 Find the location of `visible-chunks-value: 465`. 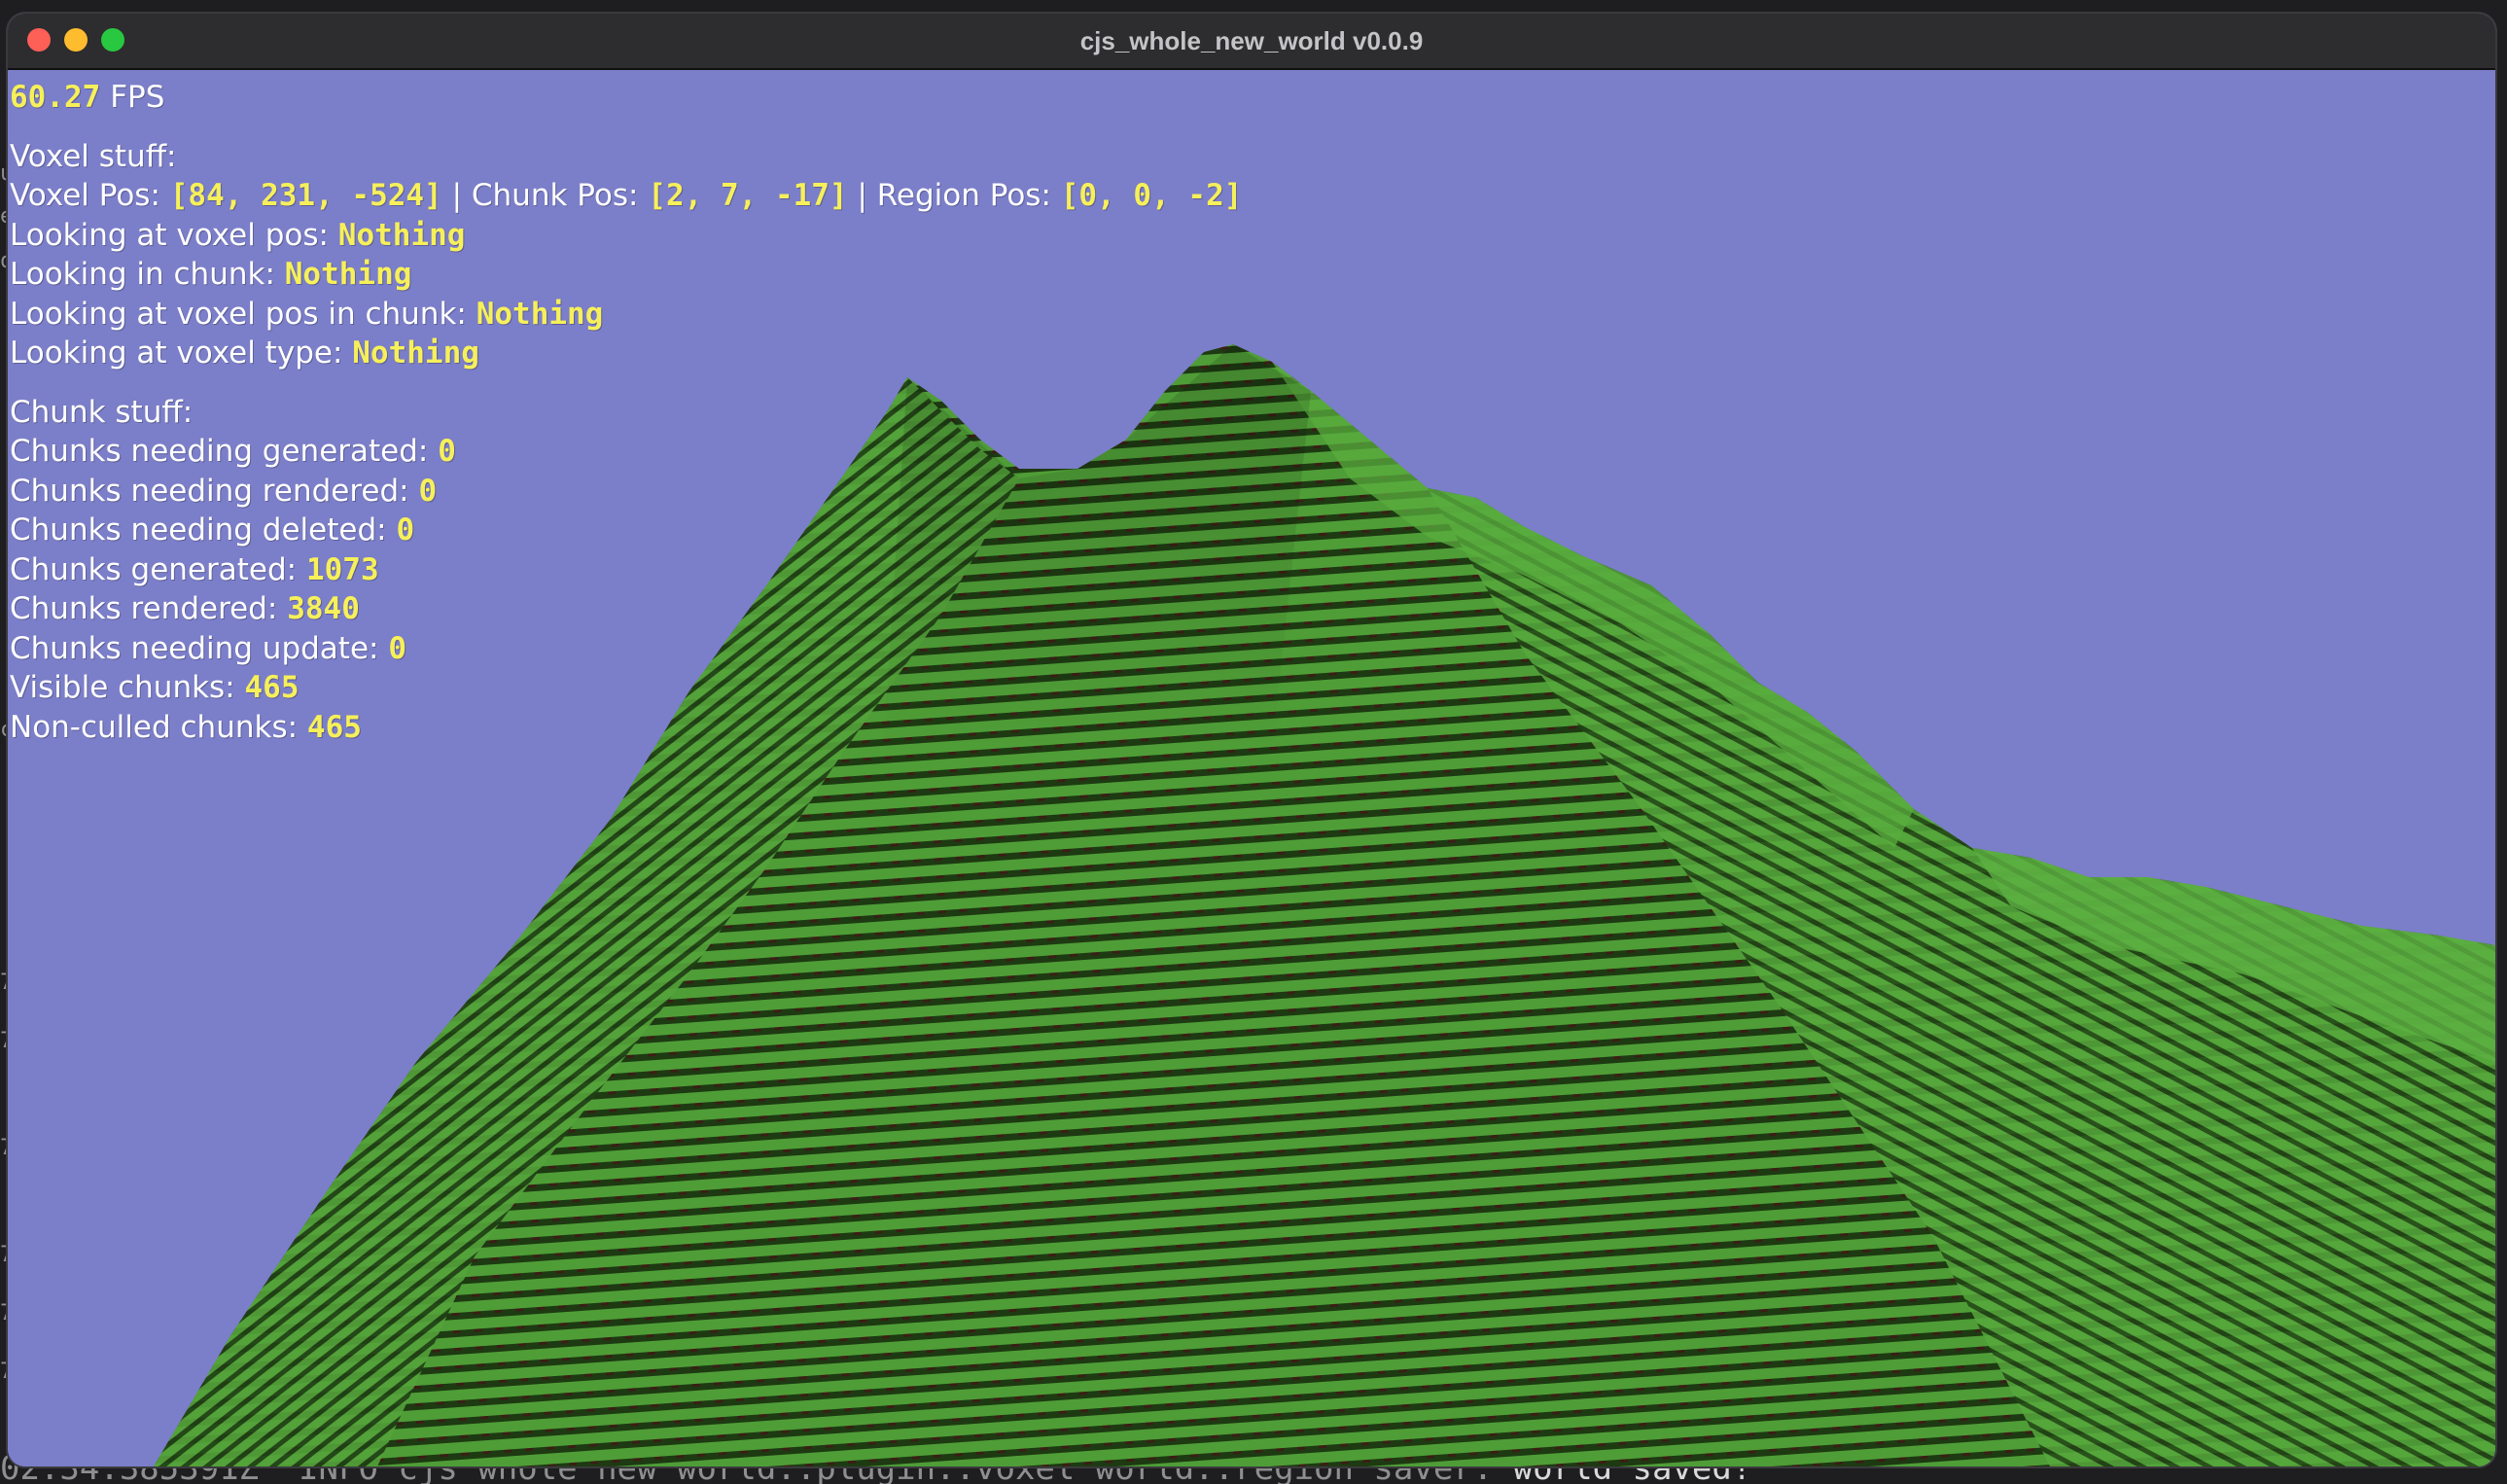

visible-chunks-value: 465 is located at coordinates (272, 688).